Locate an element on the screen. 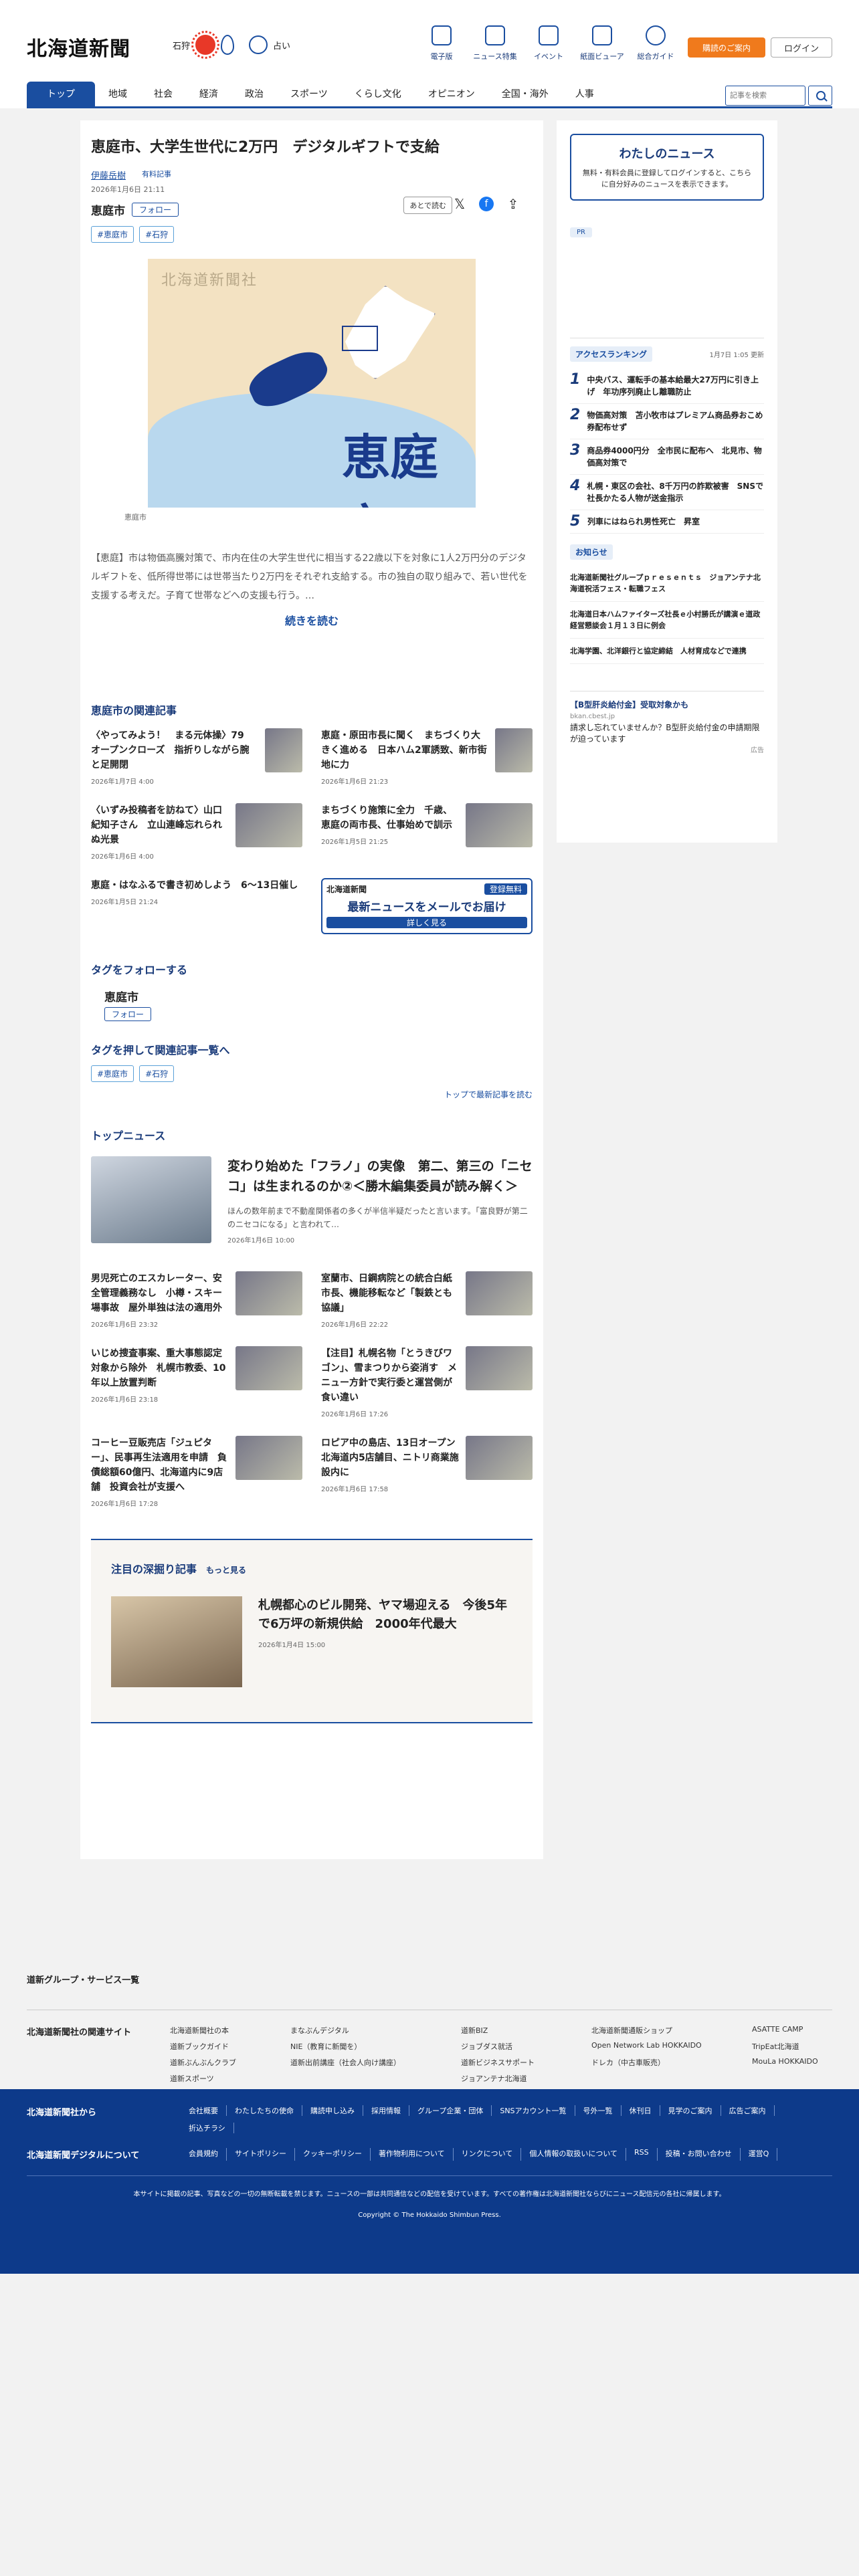  footer-link: 会員規約 is located at coordinates (204, 2154).